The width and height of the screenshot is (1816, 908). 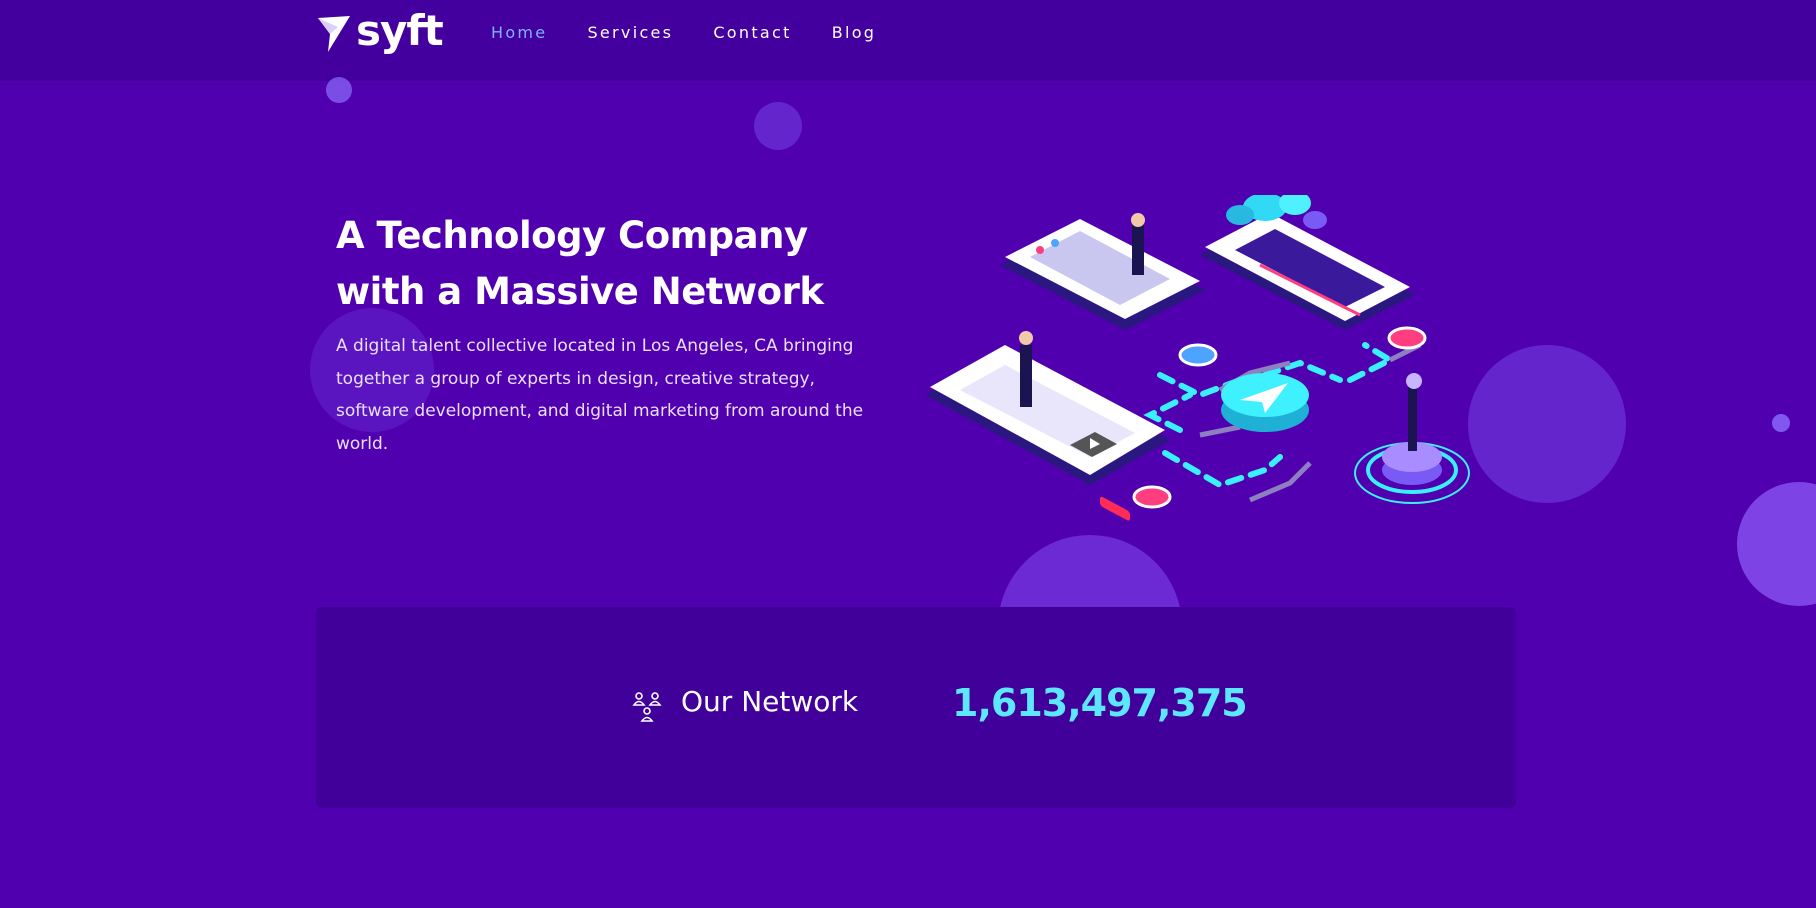 I want to click on network-label: Our Network, so click(x=770, y=701).